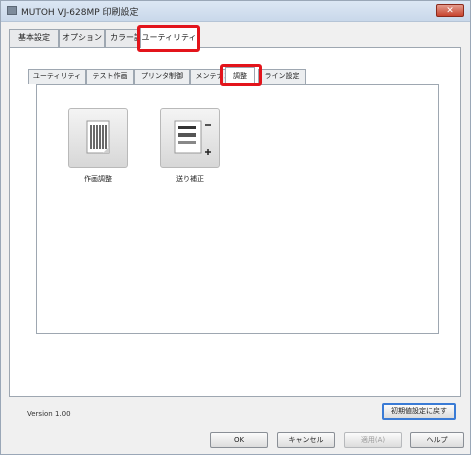 The width and height of the screenshot is (471, 455). I want to click on print-adjust-button, so click(98, 138).